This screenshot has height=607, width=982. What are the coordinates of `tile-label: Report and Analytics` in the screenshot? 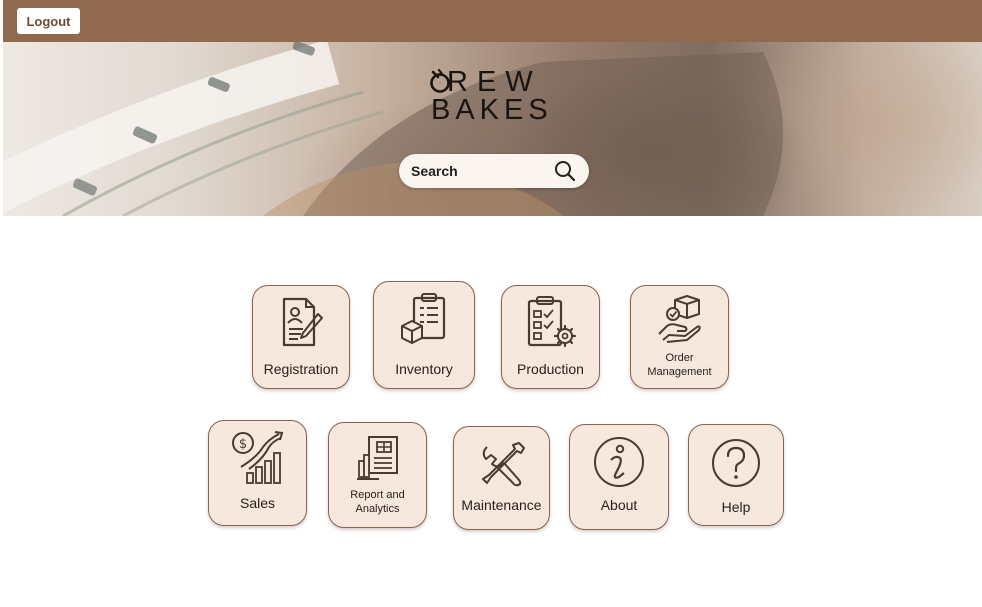 It's located at (377, 502).